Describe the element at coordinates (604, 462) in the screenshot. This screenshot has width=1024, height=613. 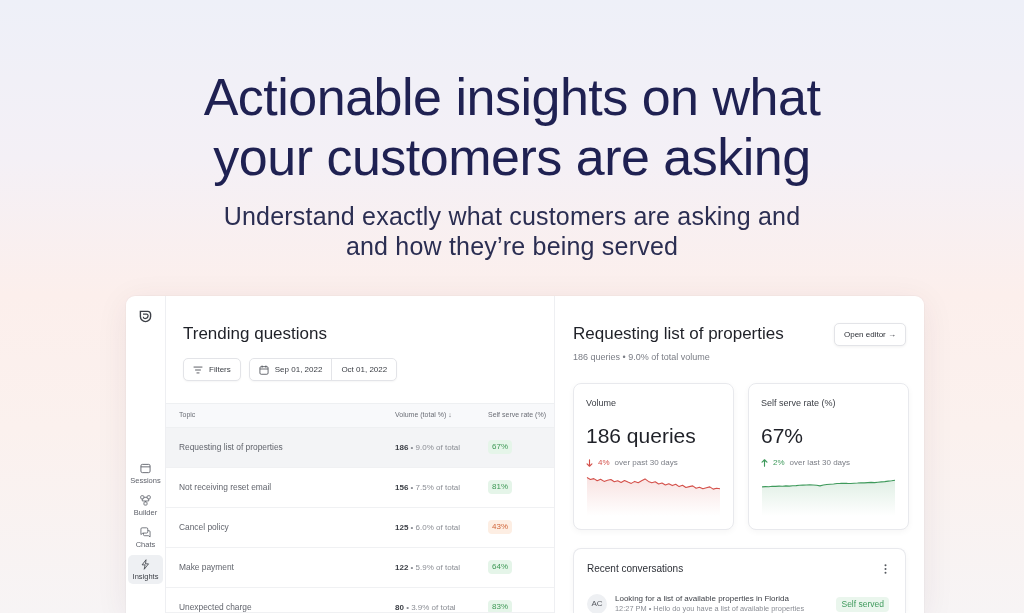
I see `metric-change: 4%` at that location.